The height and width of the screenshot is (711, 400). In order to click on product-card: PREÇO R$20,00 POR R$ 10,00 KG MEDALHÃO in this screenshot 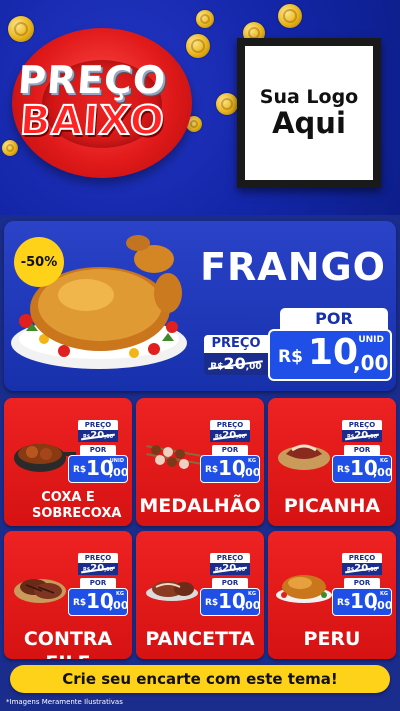, I will do `click(200, 462)`.